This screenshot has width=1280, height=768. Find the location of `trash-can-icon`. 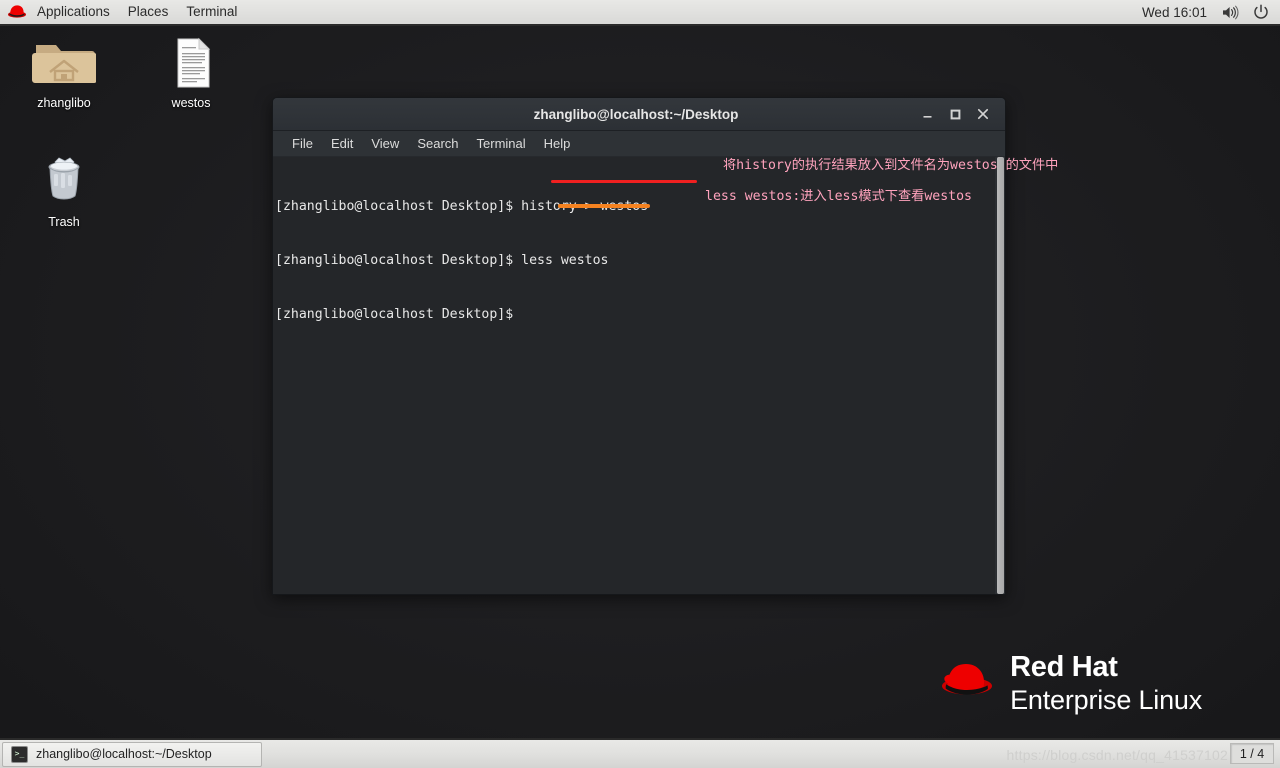

trash-can-icon is located at coordinates (64, 181).